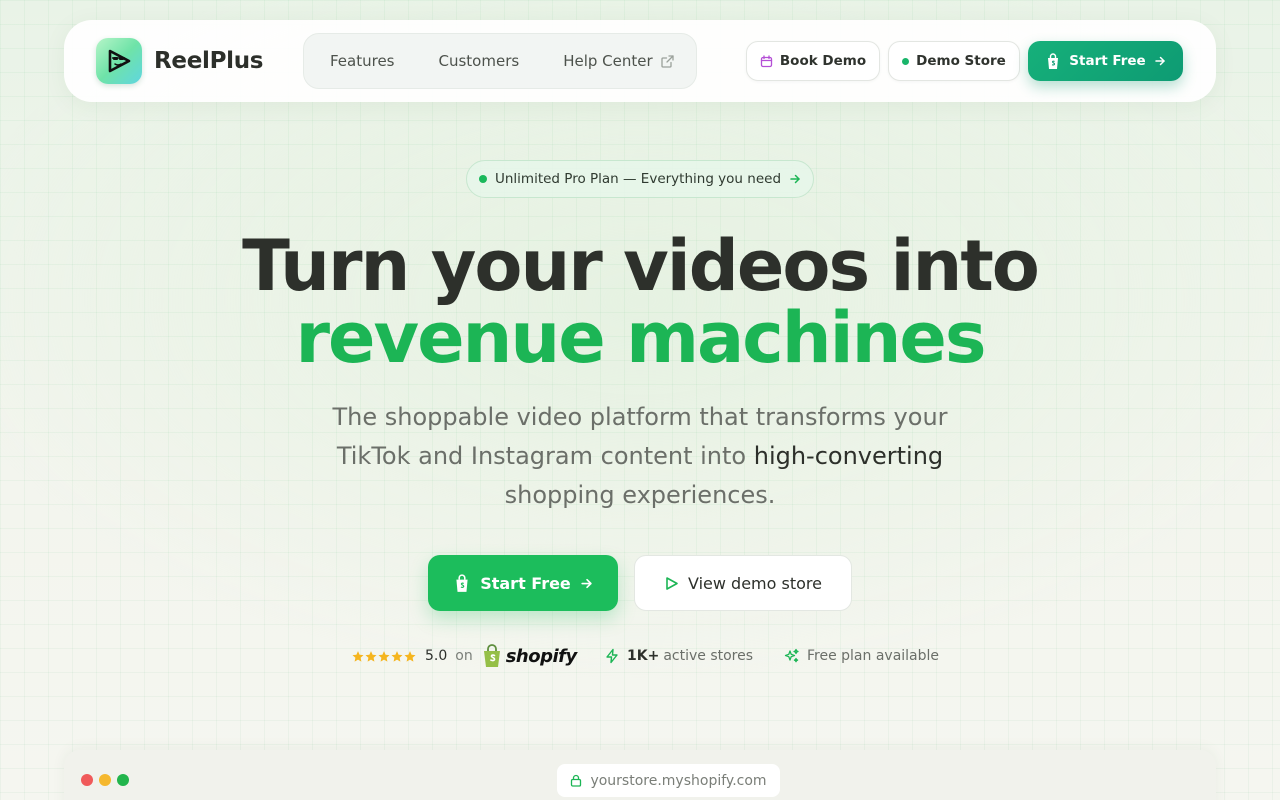  What do you see at coordinates (961, 61) in the screenshot?
I see `demo-store-label: Demo Store` at bounding box center [961, 61].